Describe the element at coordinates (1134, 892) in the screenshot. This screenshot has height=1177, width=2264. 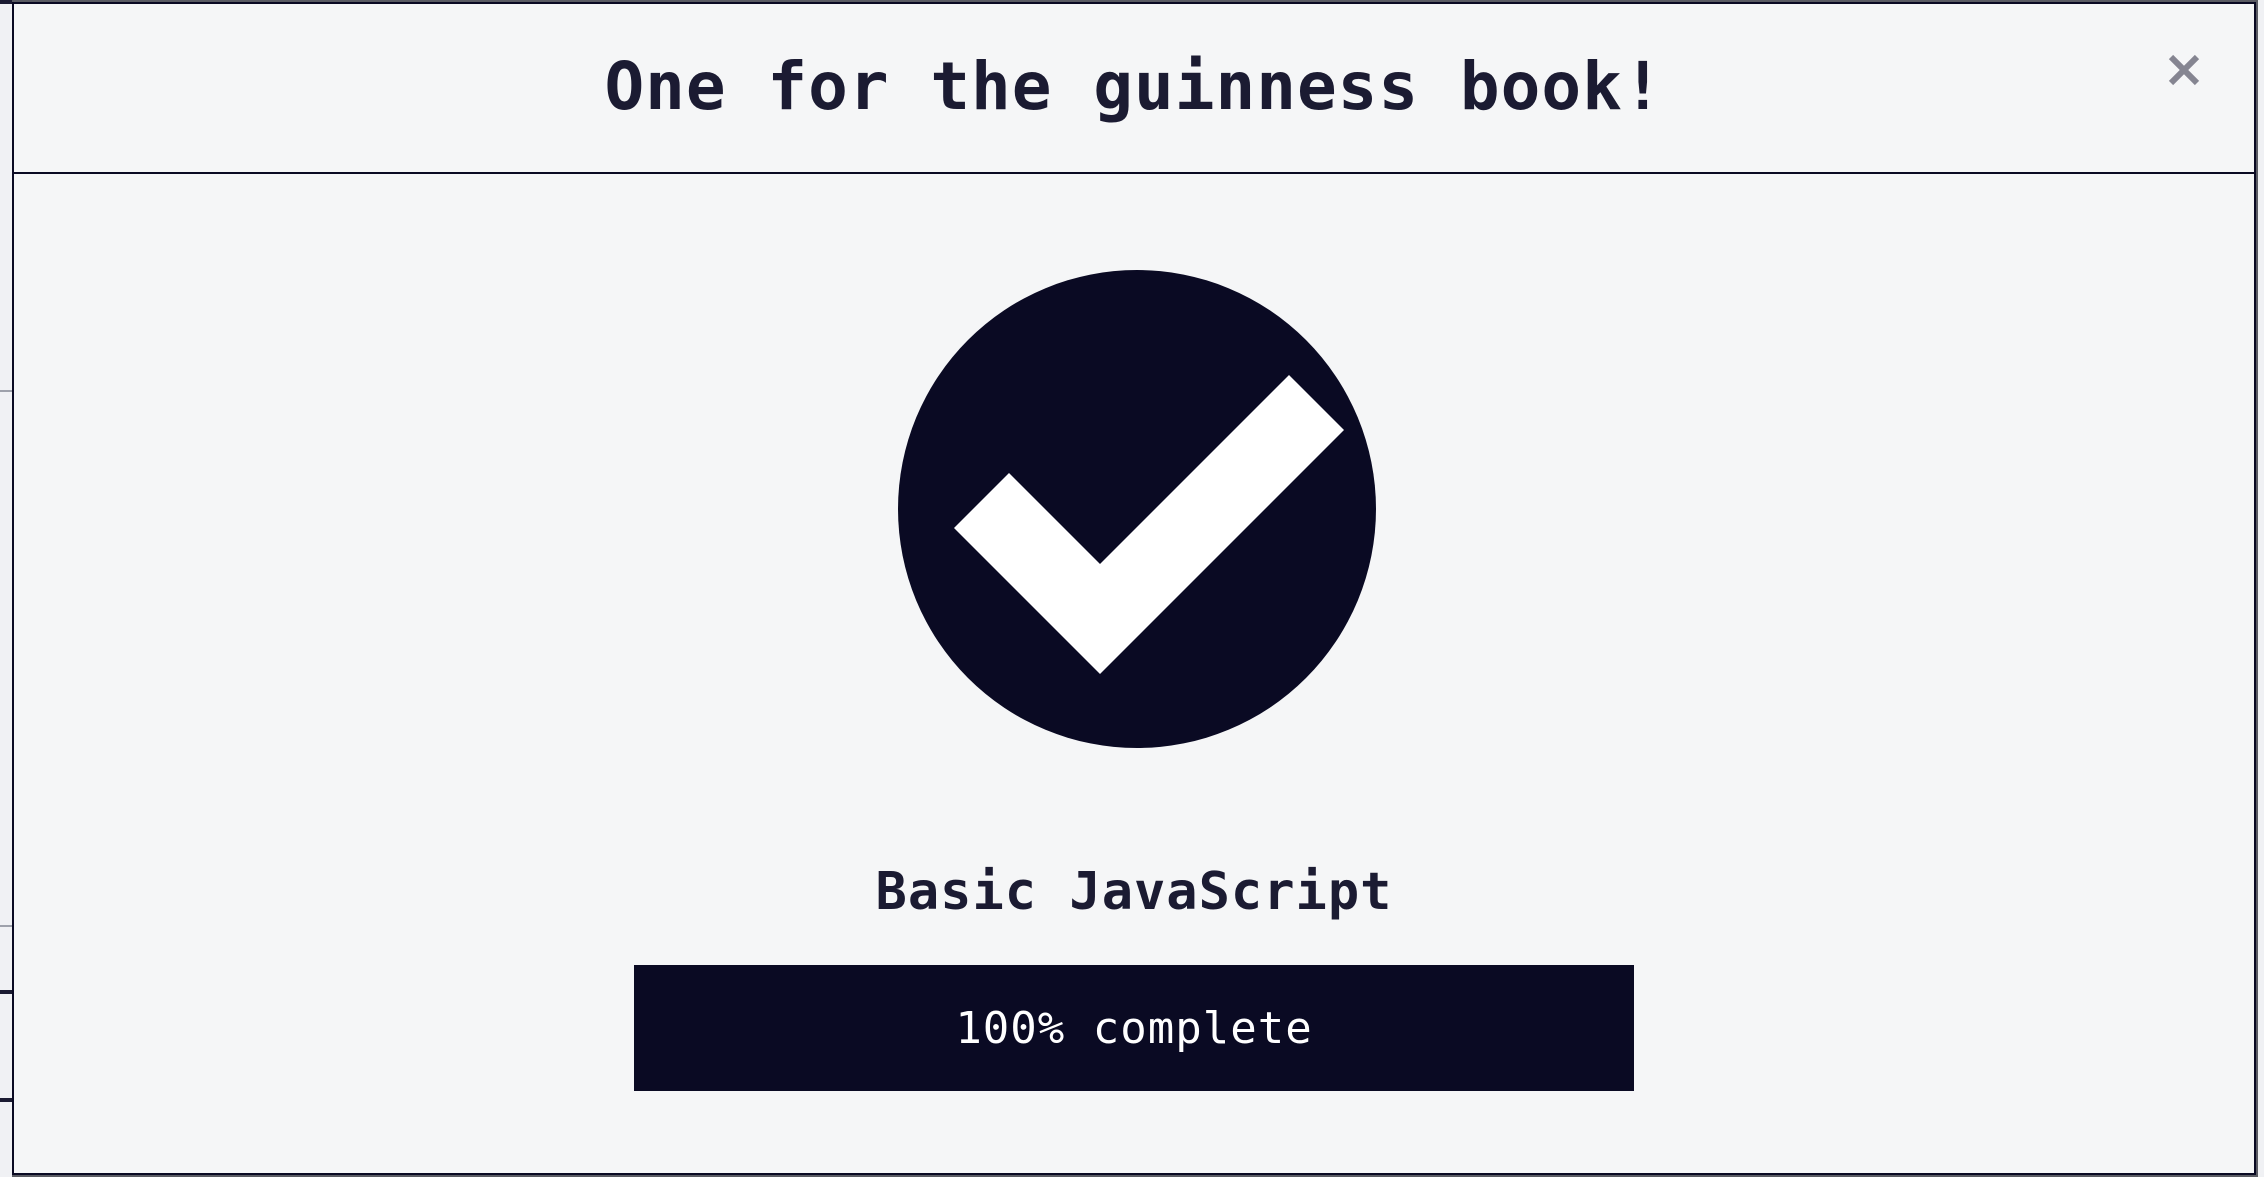
I see `block-title: Basic JavaScript` at that location.